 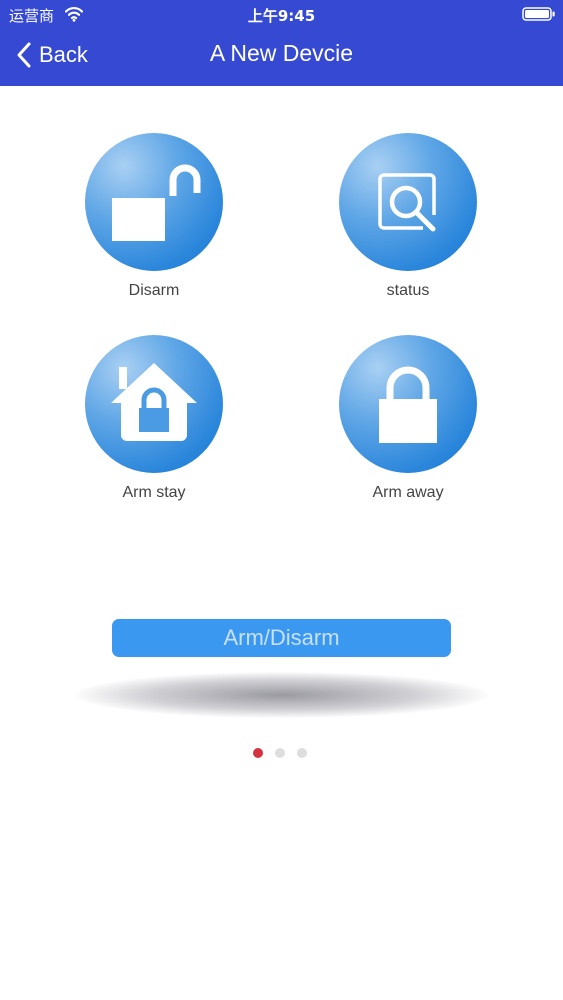 I want to click on disarm-circle, so click(x=154, y=202).